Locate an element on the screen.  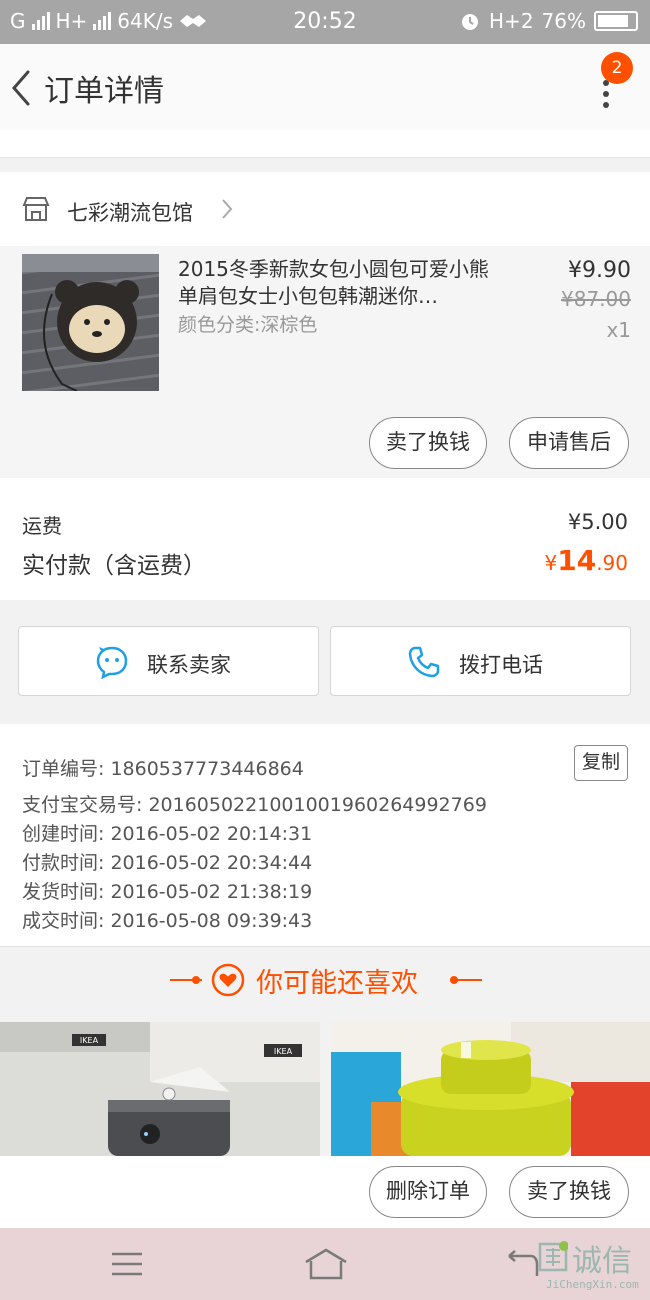
call-phone-button: 拨打电话 is located at coordinates (480, 661).